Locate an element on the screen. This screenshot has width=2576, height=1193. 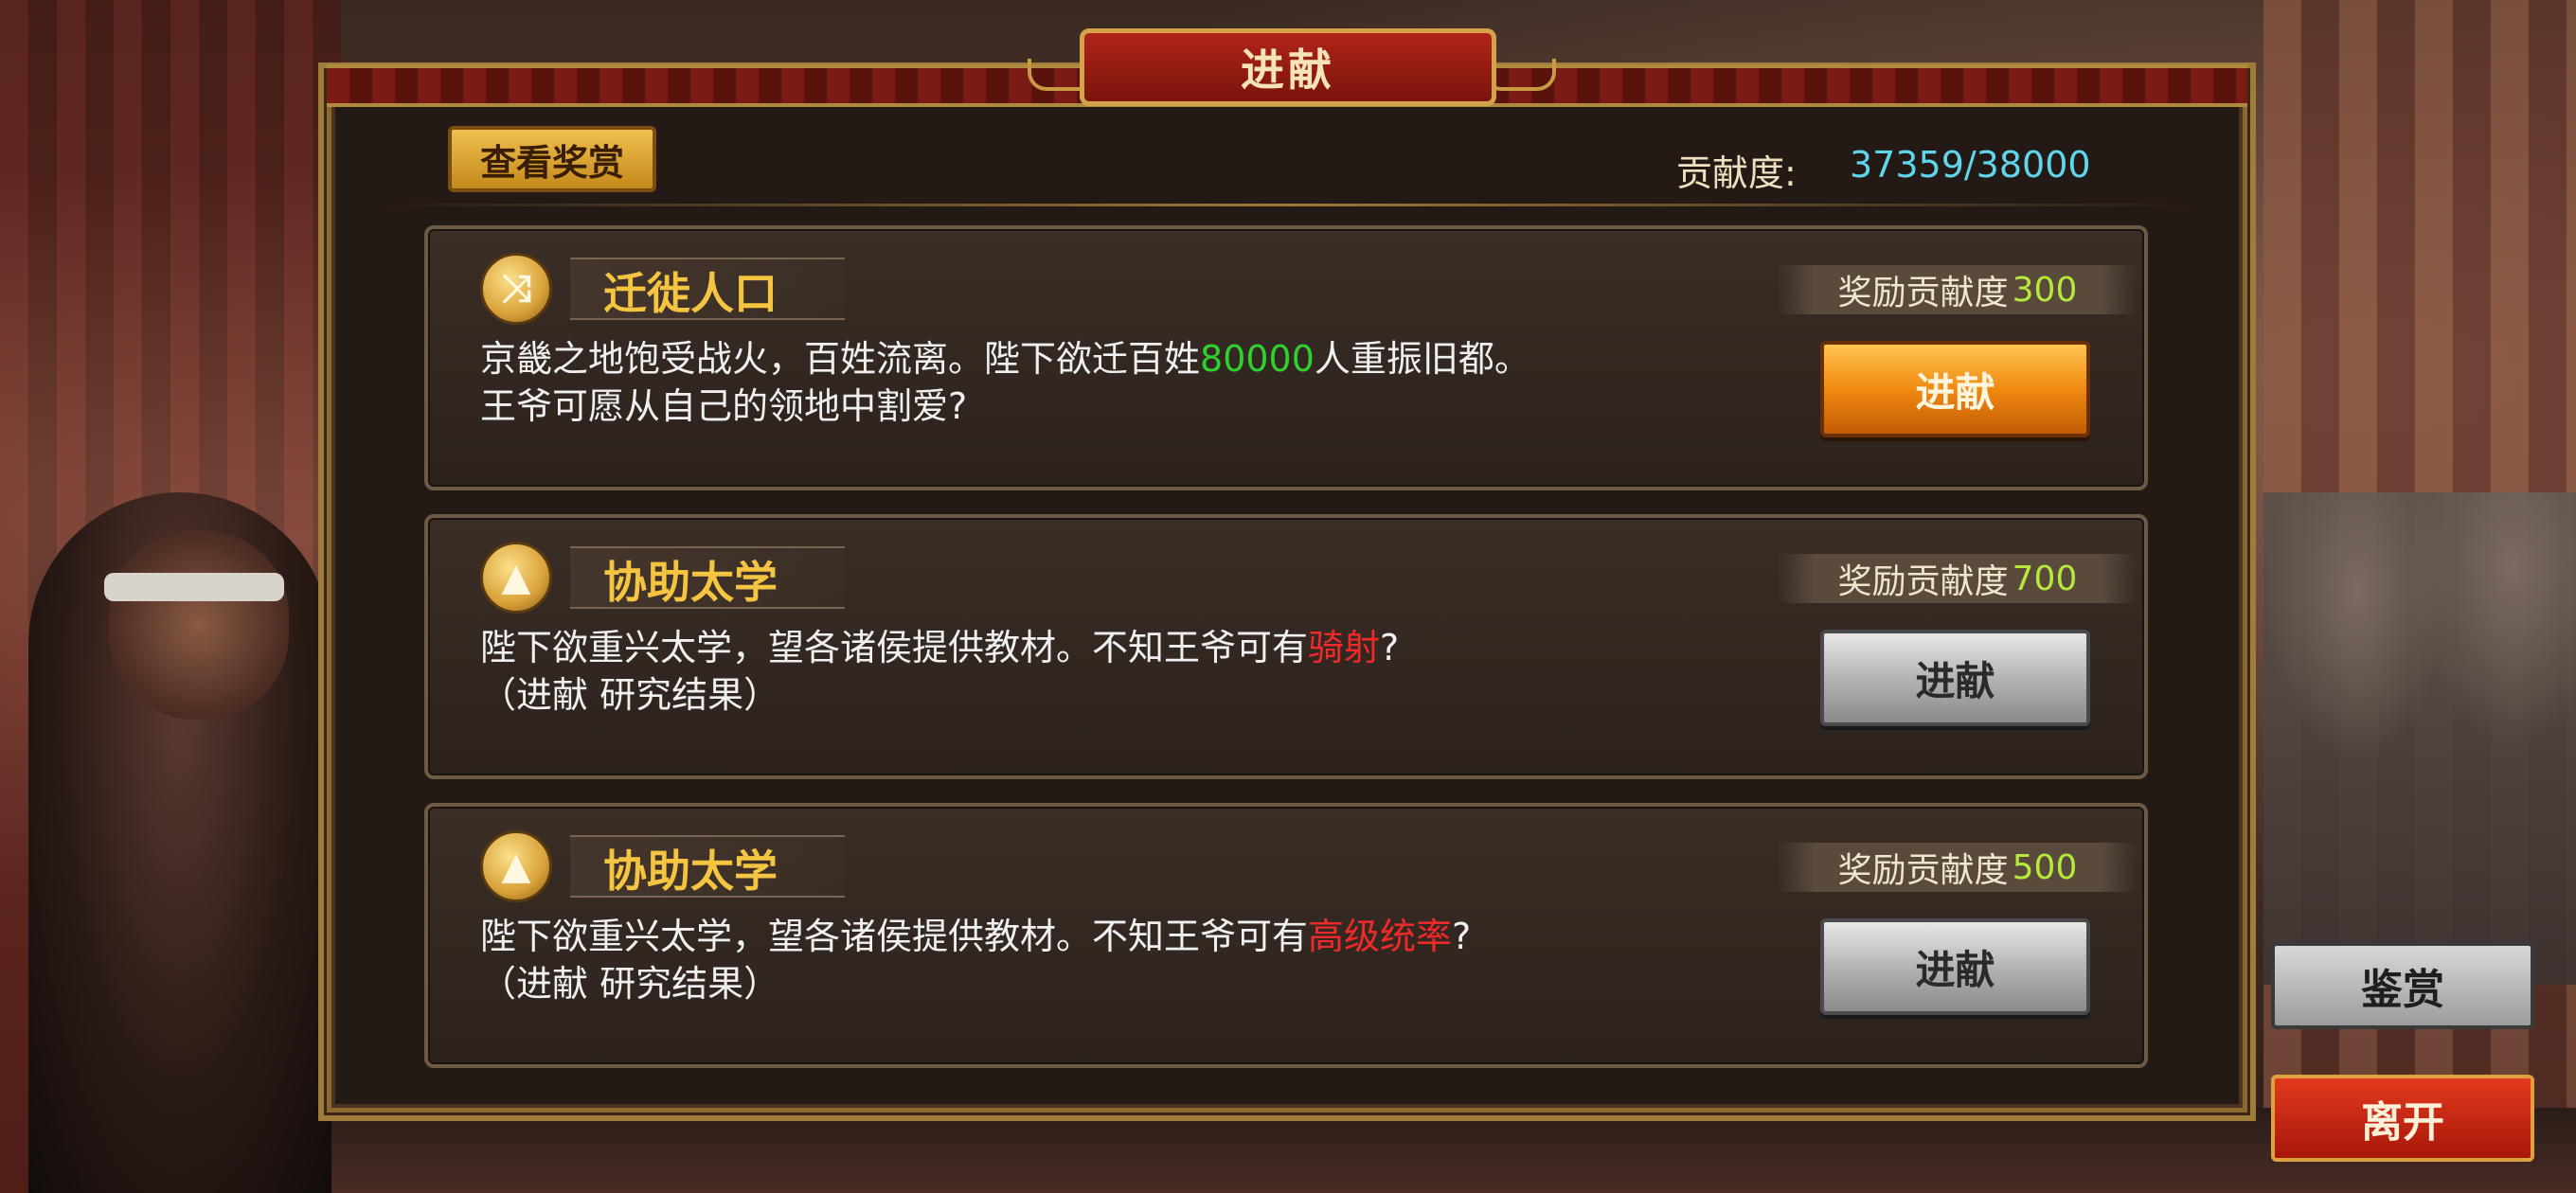
leave-button: 离开 is located at coordinates (2402, 1118).